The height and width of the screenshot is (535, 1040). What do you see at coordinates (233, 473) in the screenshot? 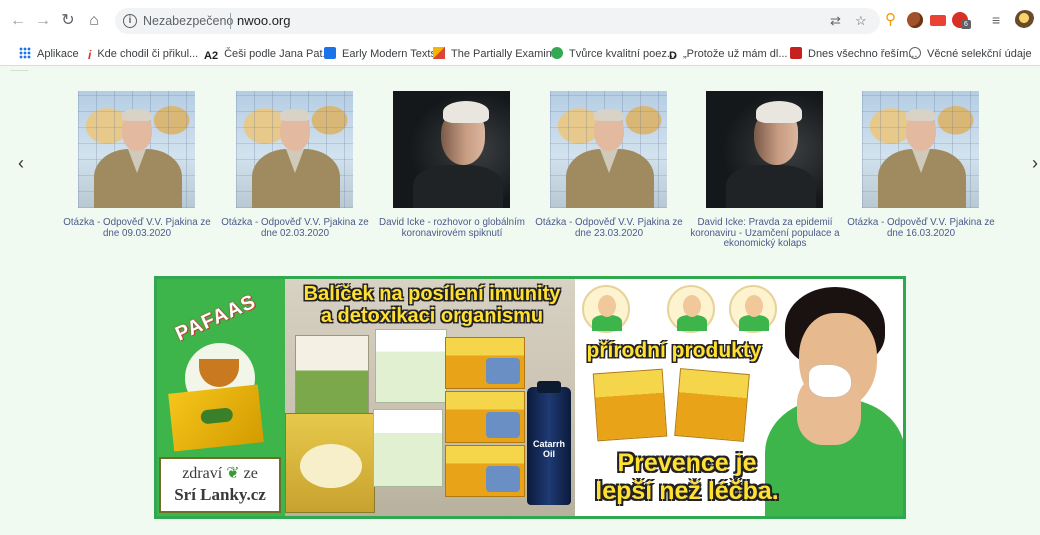
I see `leaf-icon: ❦` at bounding box center [233, 473].